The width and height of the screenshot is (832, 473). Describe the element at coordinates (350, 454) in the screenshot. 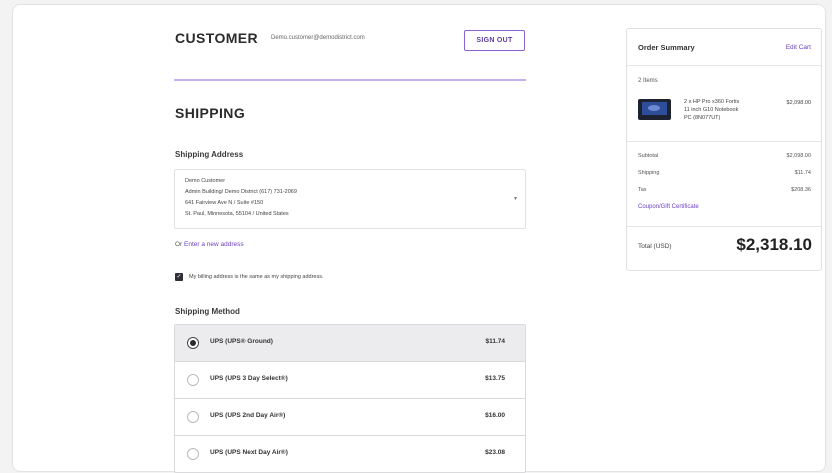

I see `shipping-method-option: UPS (UPS Next Day Air®) $23.08` at that location.